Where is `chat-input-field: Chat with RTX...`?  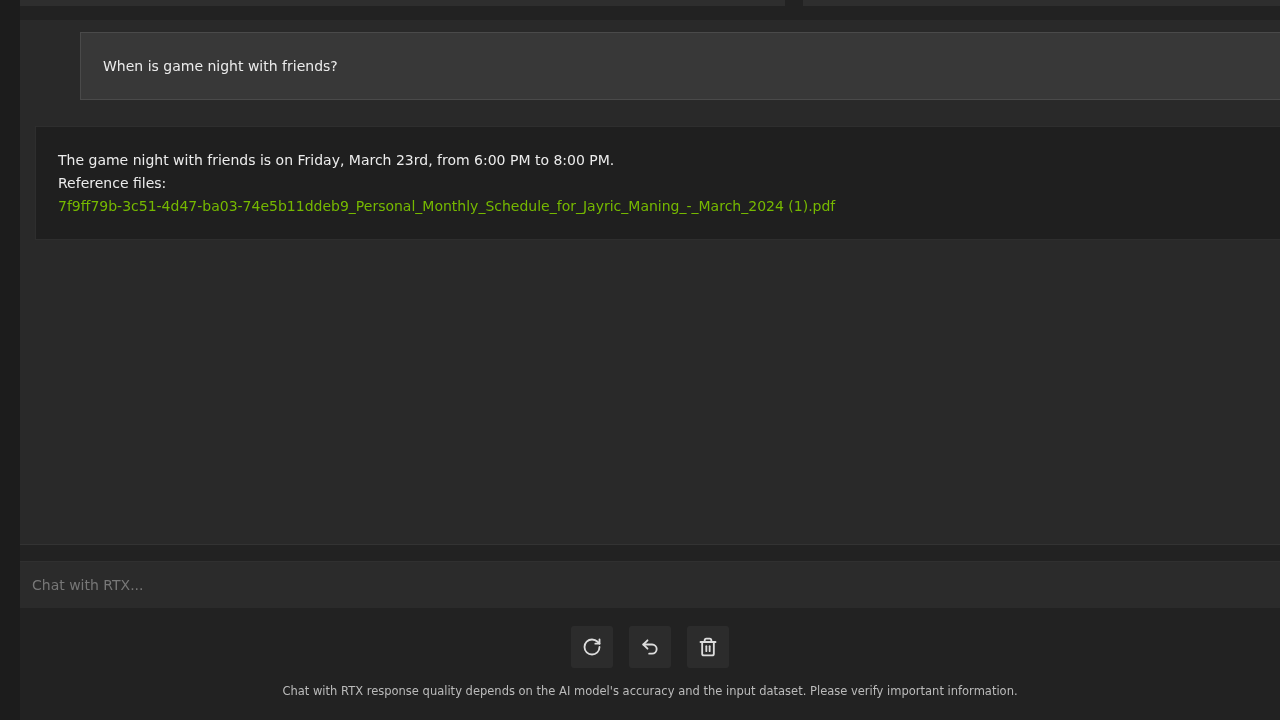 chat-input-field: Chat with RTX... is located at coordinates (650, 584).